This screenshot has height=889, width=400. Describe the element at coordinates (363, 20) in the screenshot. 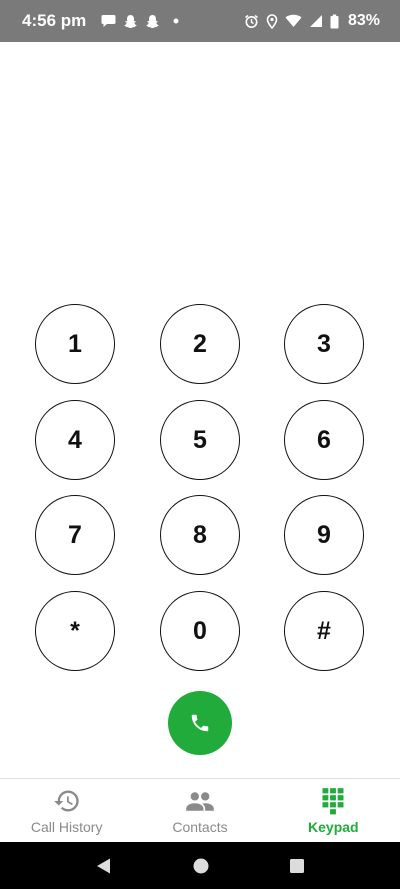

I see `battery-percent: 83%` at that location.